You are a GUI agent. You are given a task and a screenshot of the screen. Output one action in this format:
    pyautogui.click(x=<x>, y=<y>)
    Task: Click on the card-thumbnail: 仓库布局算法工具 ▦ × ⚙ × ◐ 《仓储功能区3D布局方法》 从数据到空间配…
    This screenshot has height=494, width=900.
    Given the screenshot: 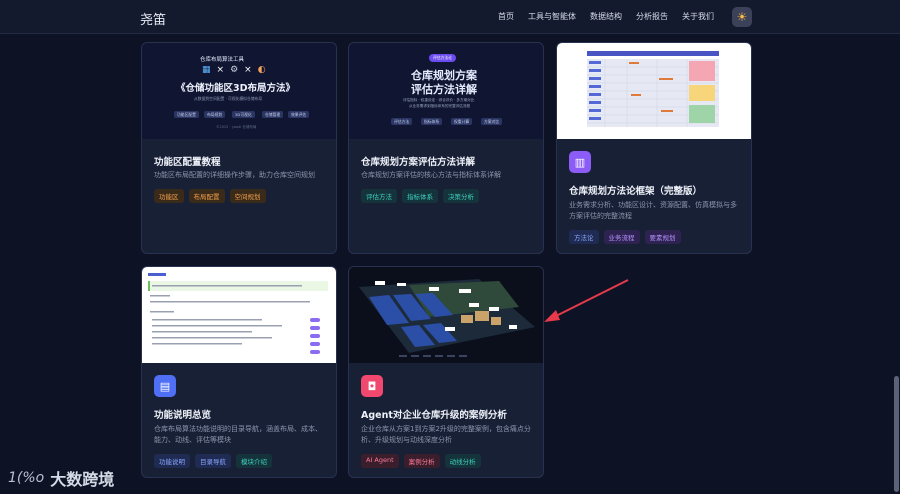 What is the action you would take?
    pyautogui.click(x=239, y=91)
    